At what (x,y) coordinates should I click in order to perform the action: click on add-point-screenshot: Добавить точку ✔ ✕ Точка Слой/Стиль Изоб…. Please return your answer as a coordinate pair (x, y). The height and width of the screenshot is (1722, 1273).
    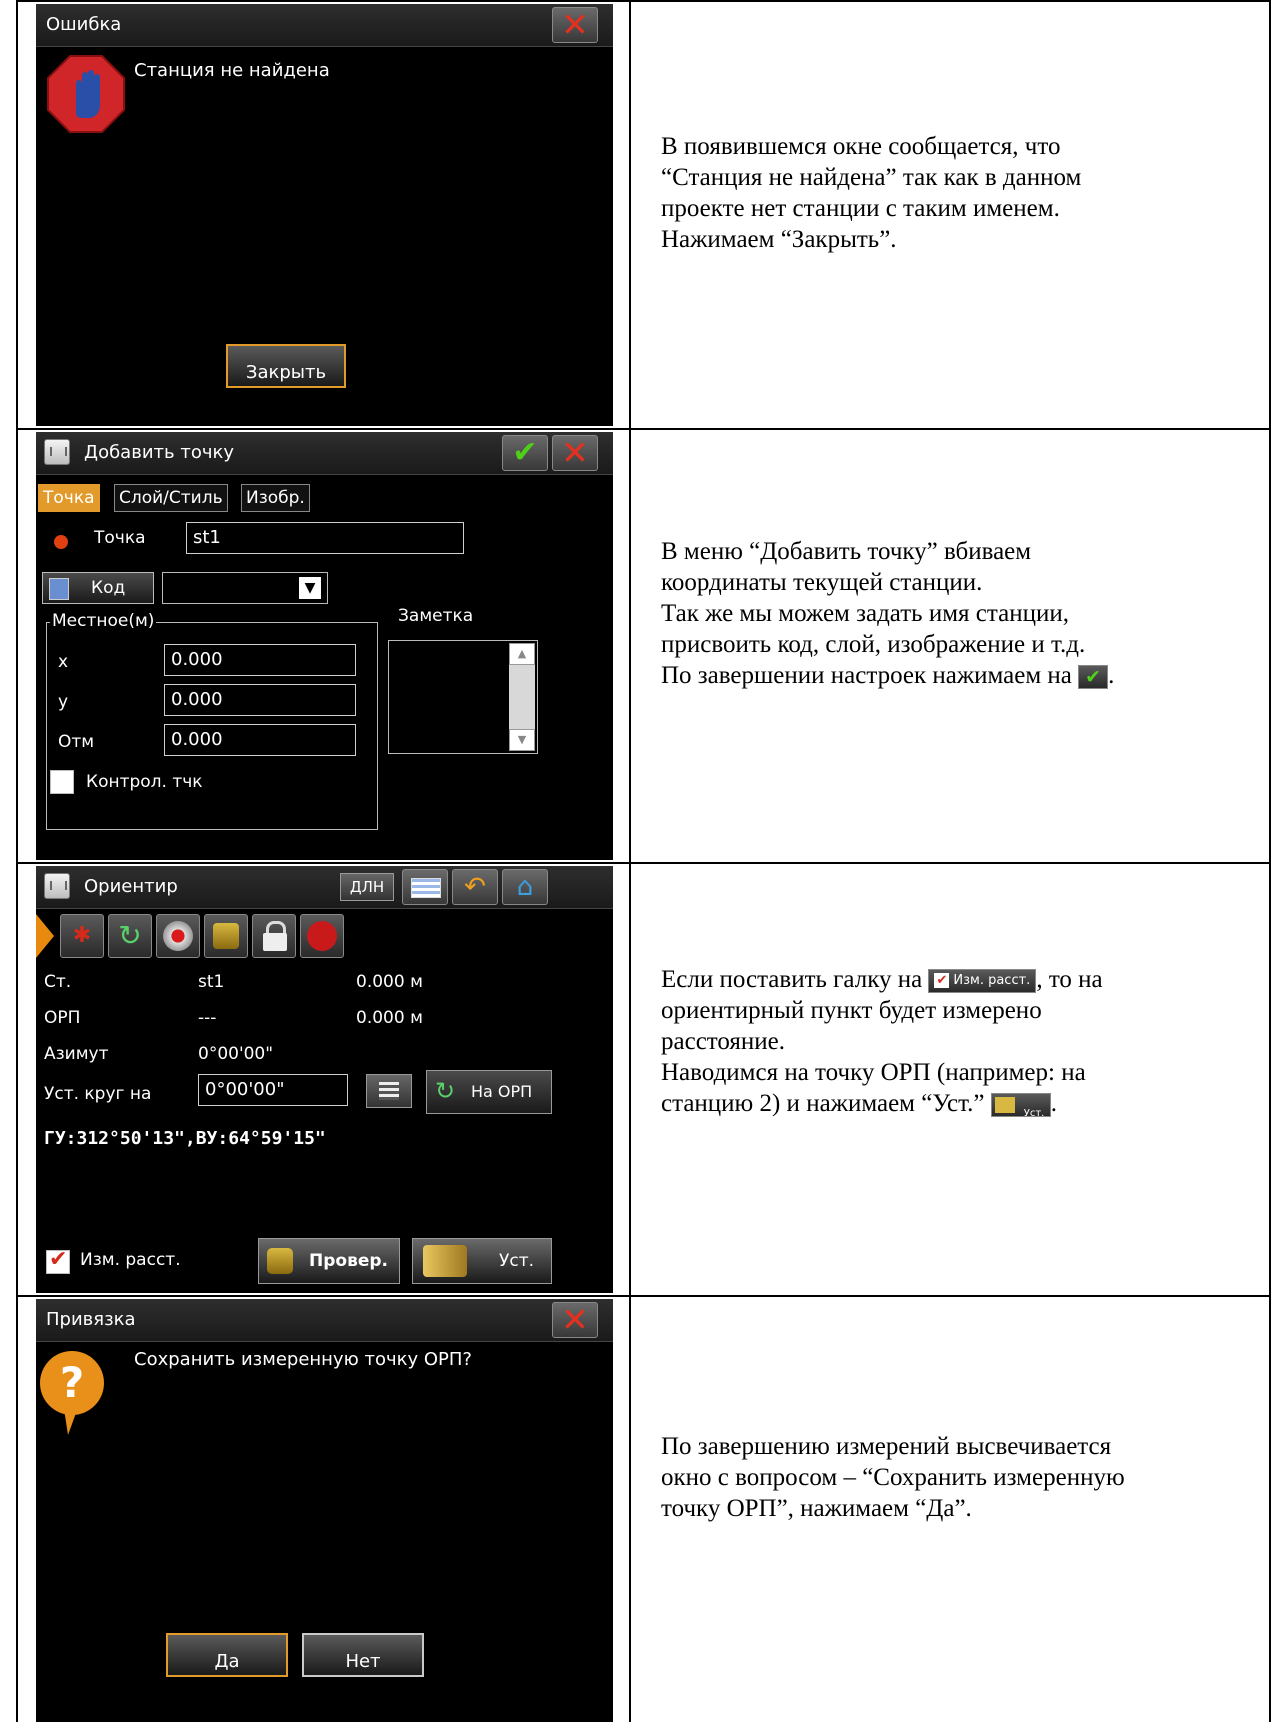
    Looking at the image, I should click on (324, 646).